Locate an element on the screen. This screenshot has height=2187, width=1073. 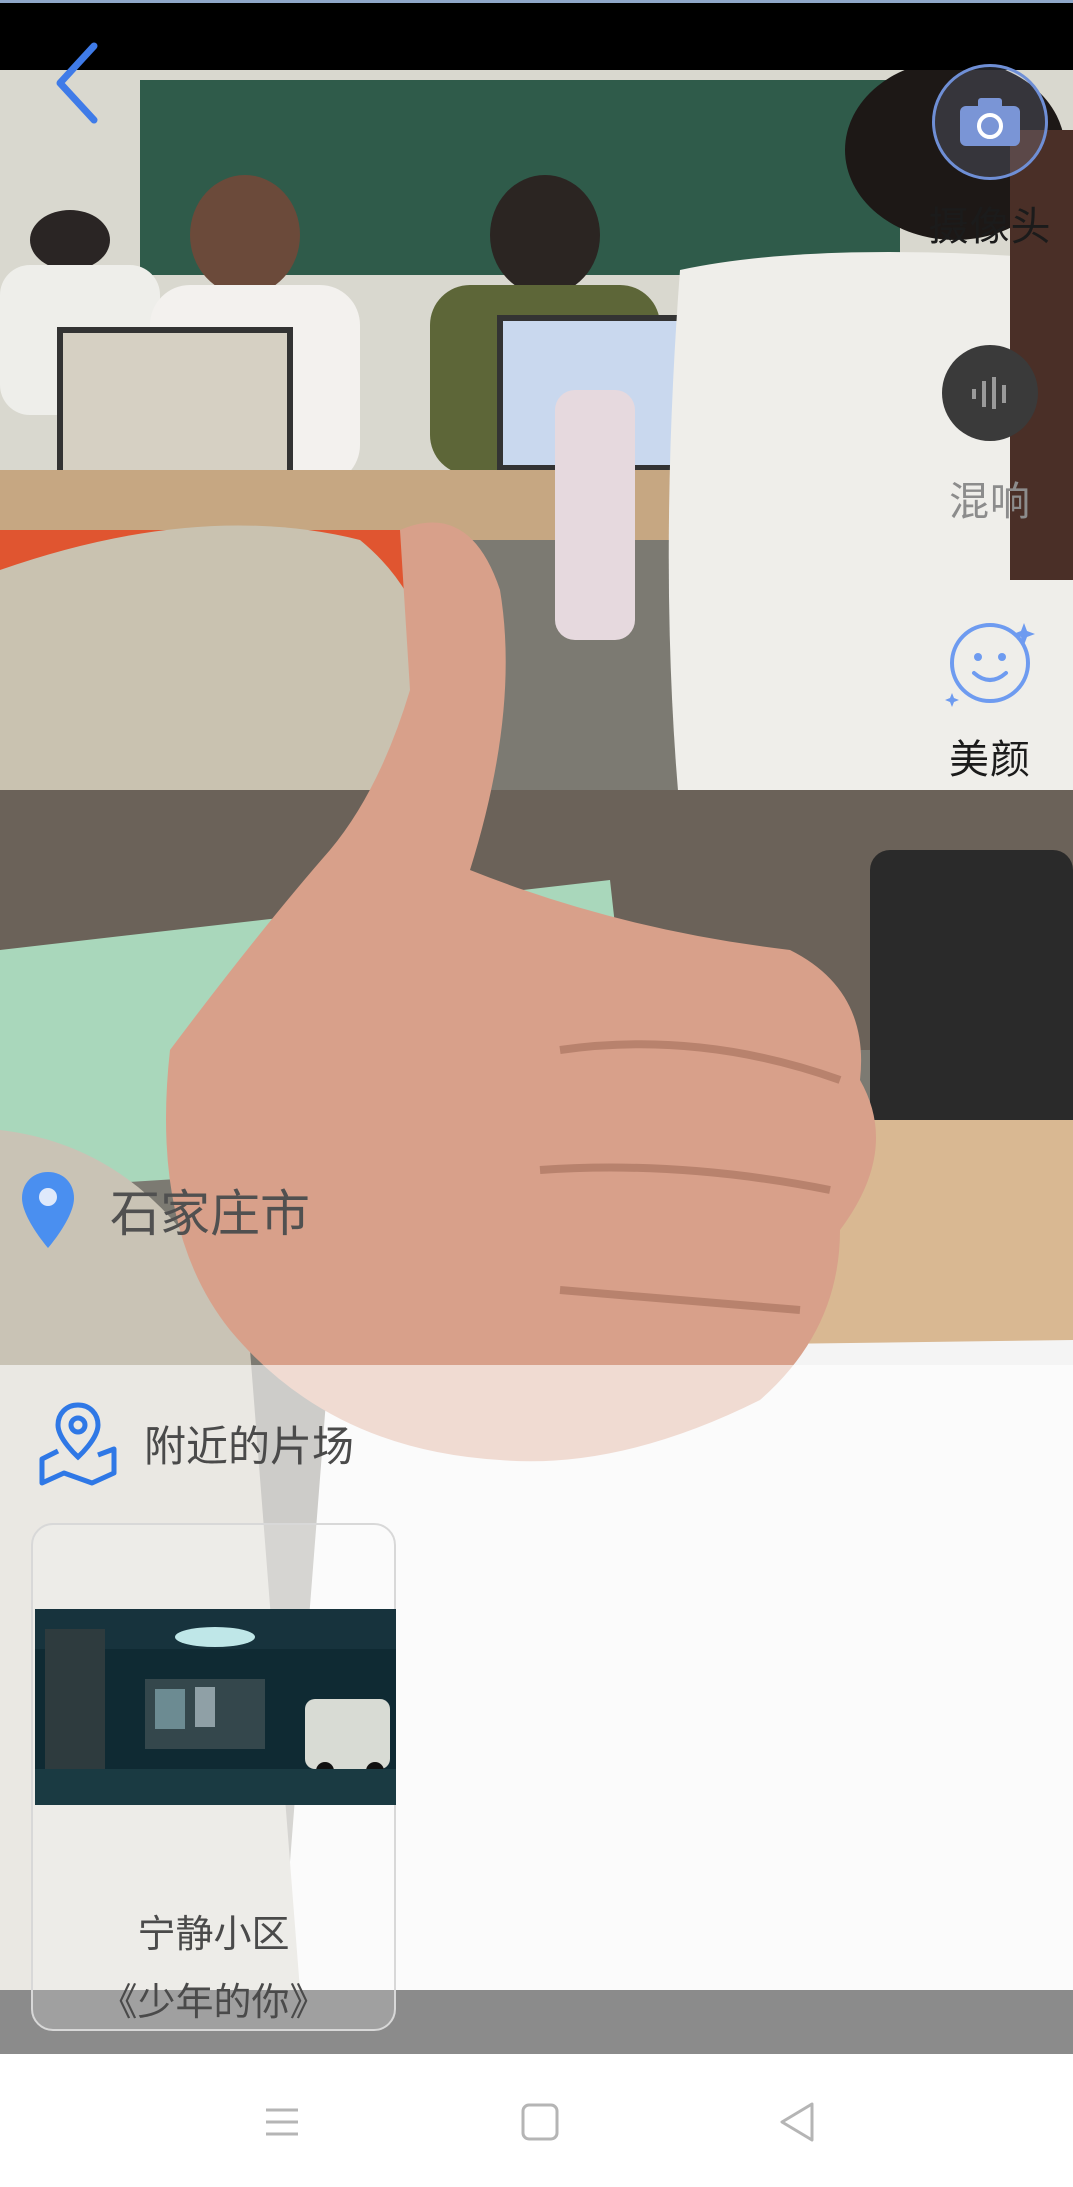
smiley-icon is located at coordinates (990, 665).